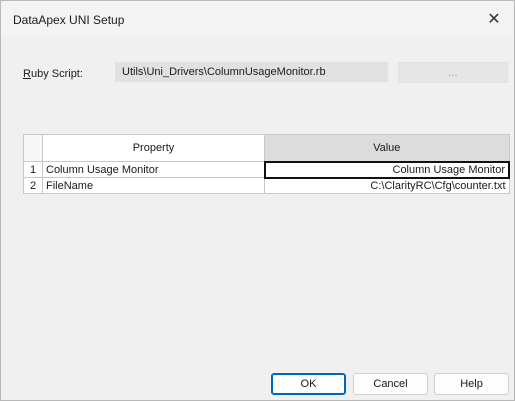  Describe the element at coordinates (308, 384) in the screenshot. I see `ok-button: OK` at that location.